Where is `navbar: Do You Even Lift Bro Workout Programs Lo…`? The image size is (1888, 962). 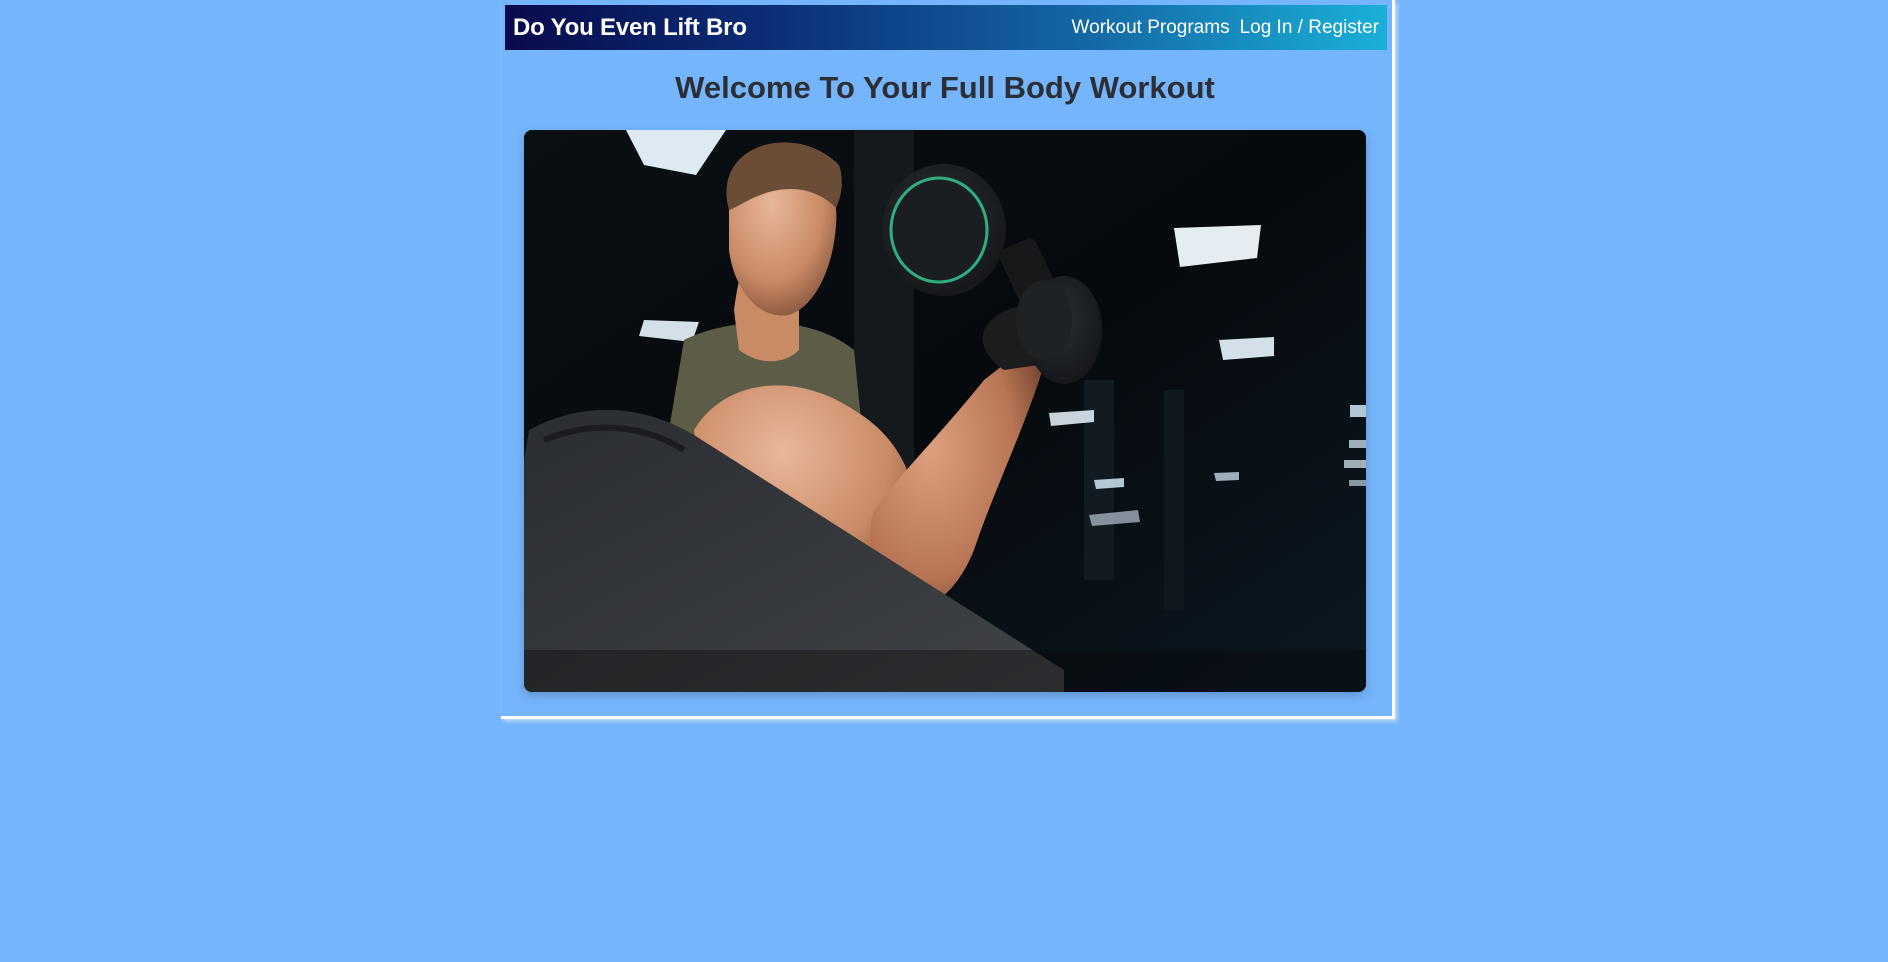 navbar: Do You Even Lift Bro Workout Programs Lo… is located at coordinates (946, 27).